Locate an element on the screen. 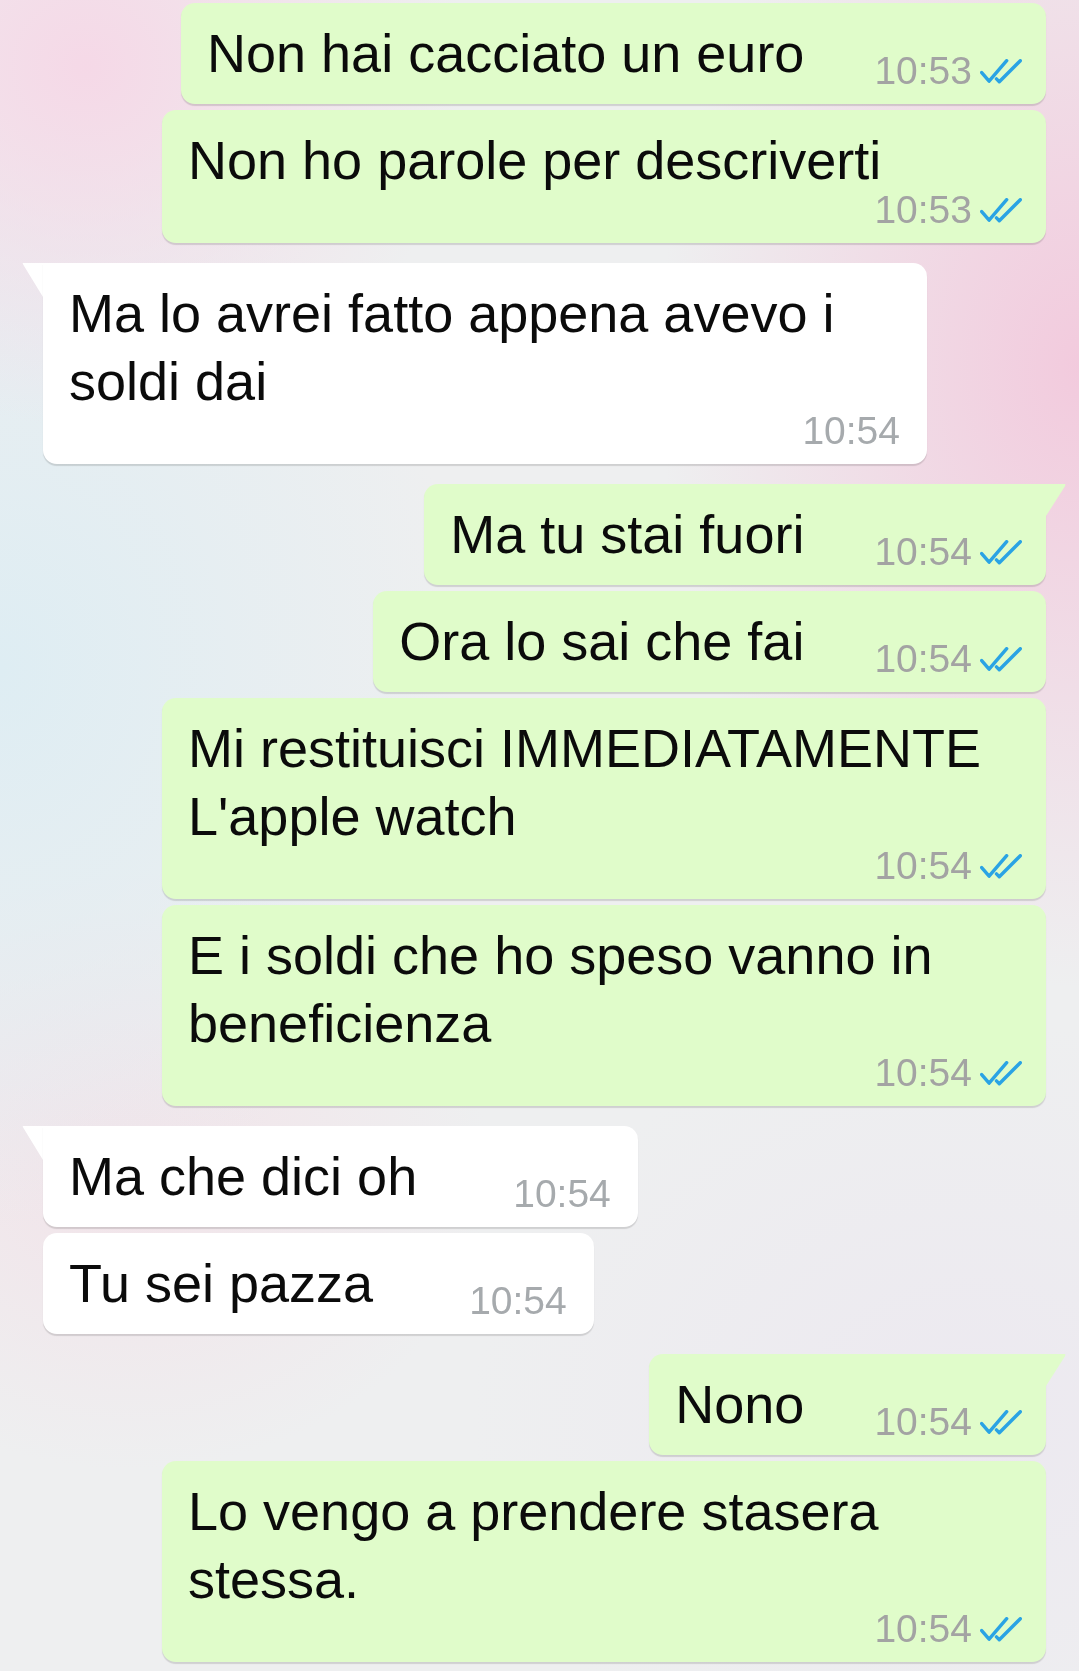 The width and height of the screenshot is (1079, 1671). message-text: E i soldi che ho speso vanno in beneficienza is located at coordinates (561, 989).